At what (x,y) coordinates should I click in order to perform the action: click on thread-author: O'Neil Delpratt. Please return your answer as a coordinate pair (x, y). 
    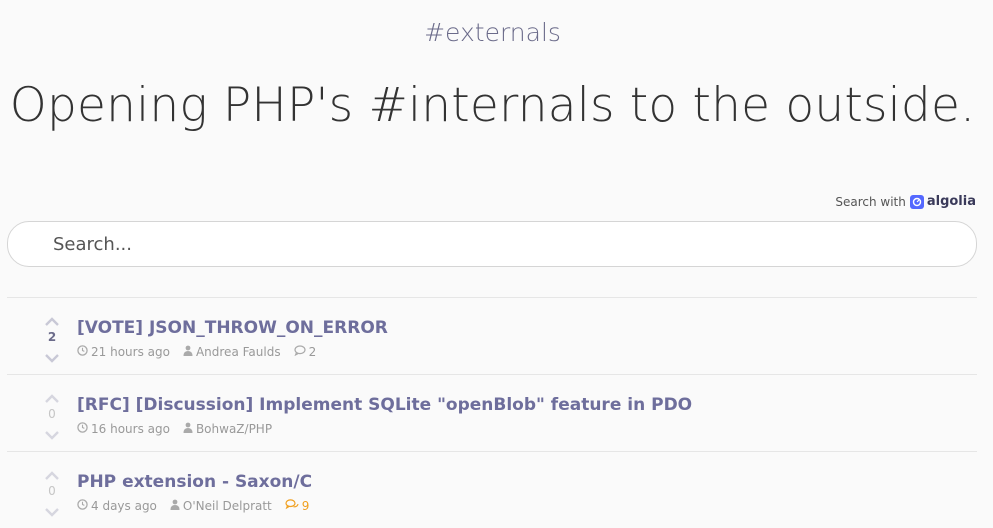
    Looking at the image, I should click on (227, 506).